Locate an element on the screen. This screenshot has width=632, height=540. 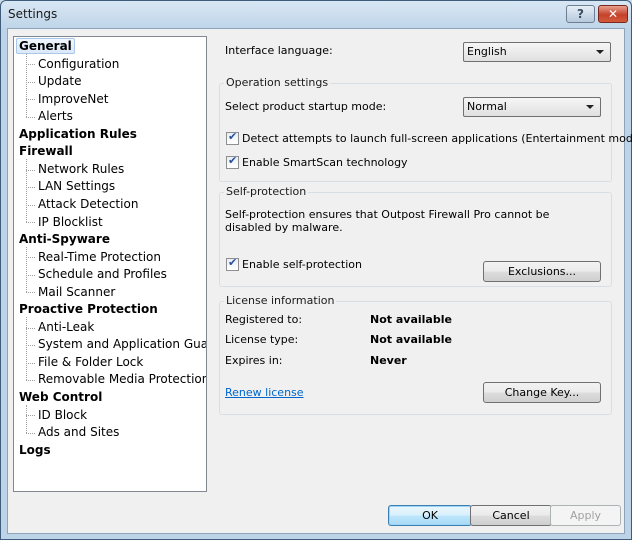
tree-item: General is located at coordinates (44, 46).